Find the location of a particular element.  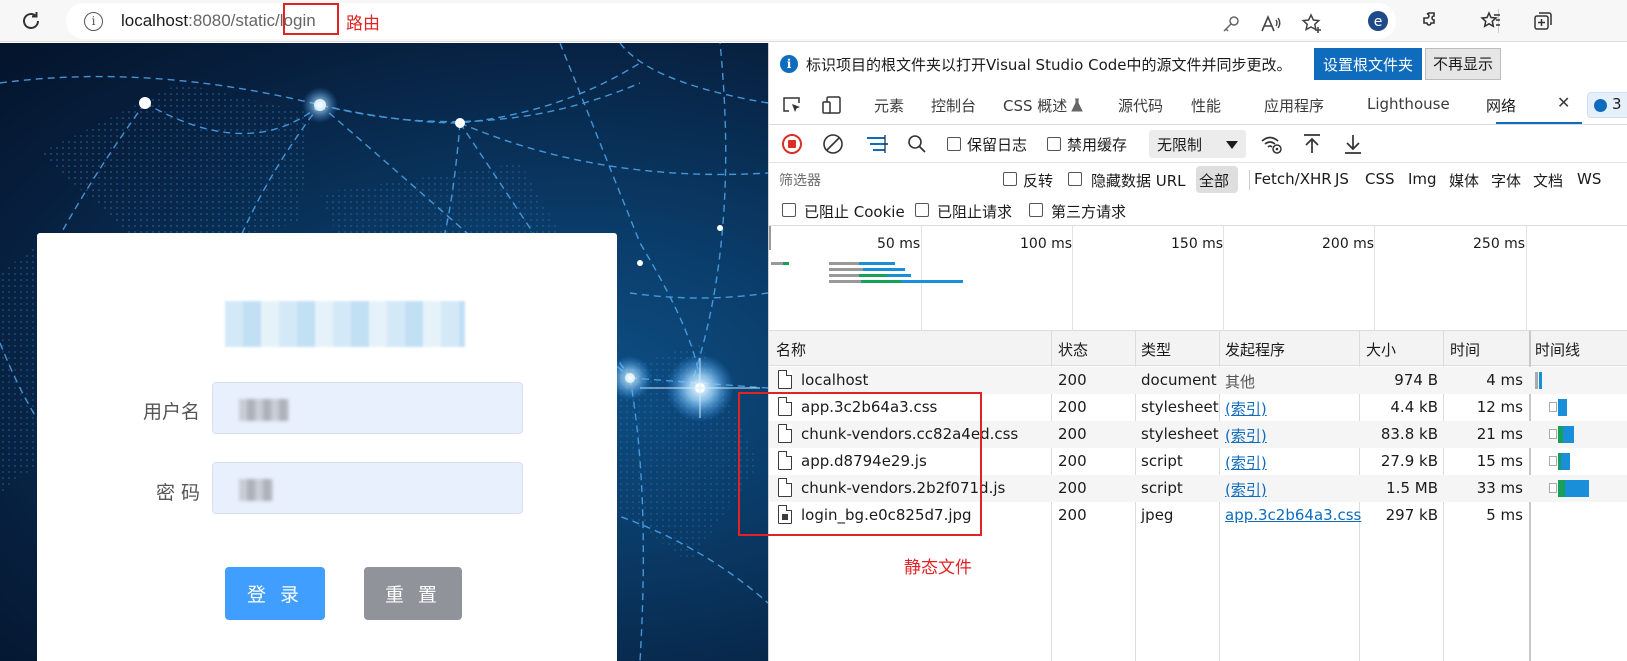

route-annotation: 路由 is located at coordinates (363, 24).